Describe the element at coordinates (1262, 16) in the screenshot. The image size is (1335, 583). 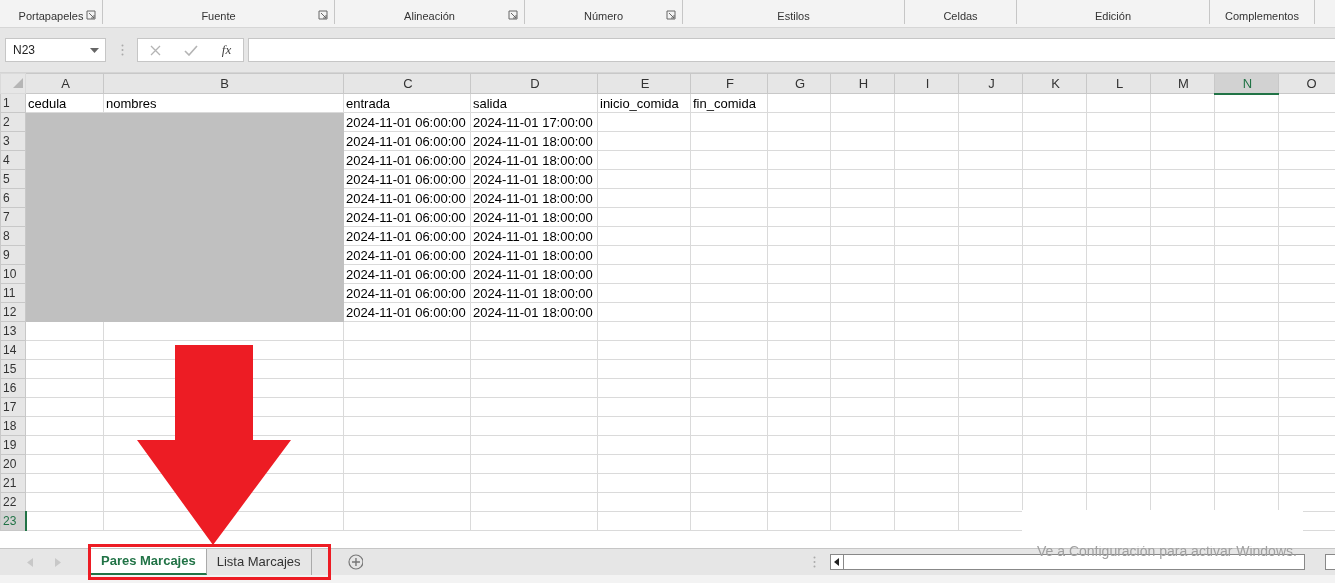
I see `ribbon-group-label: Complementos` at that location.